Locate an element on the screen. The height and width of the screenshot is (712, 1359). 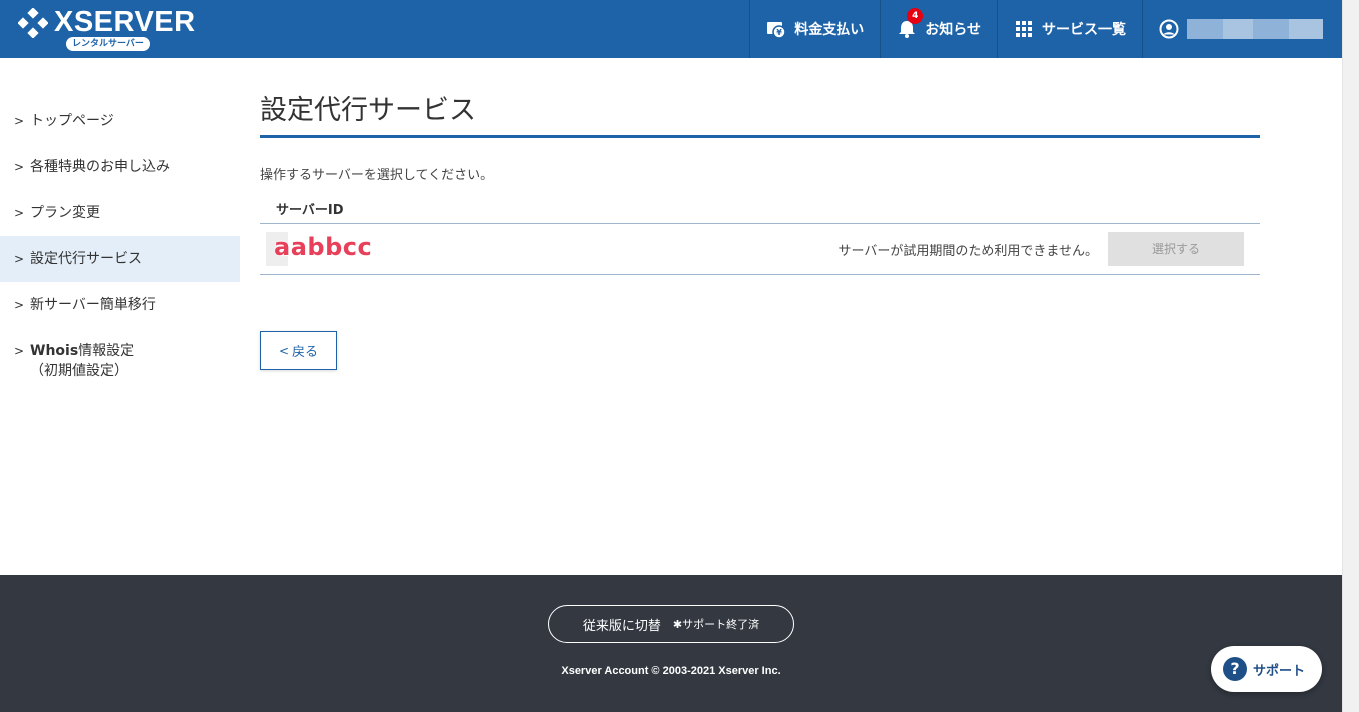
sidebar-item-label: 情報設定 is located at coordinates (106, 351).